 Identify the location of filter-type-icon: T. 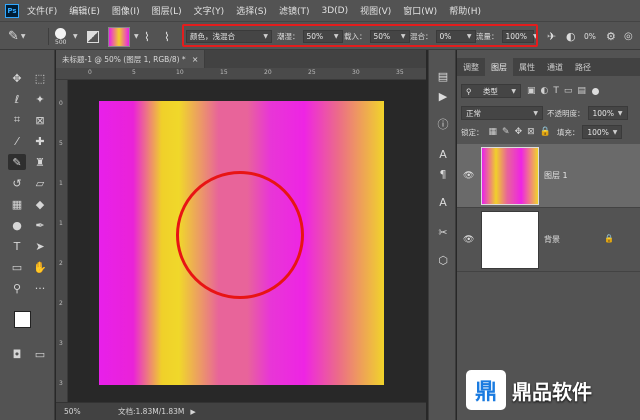
(556, 91).